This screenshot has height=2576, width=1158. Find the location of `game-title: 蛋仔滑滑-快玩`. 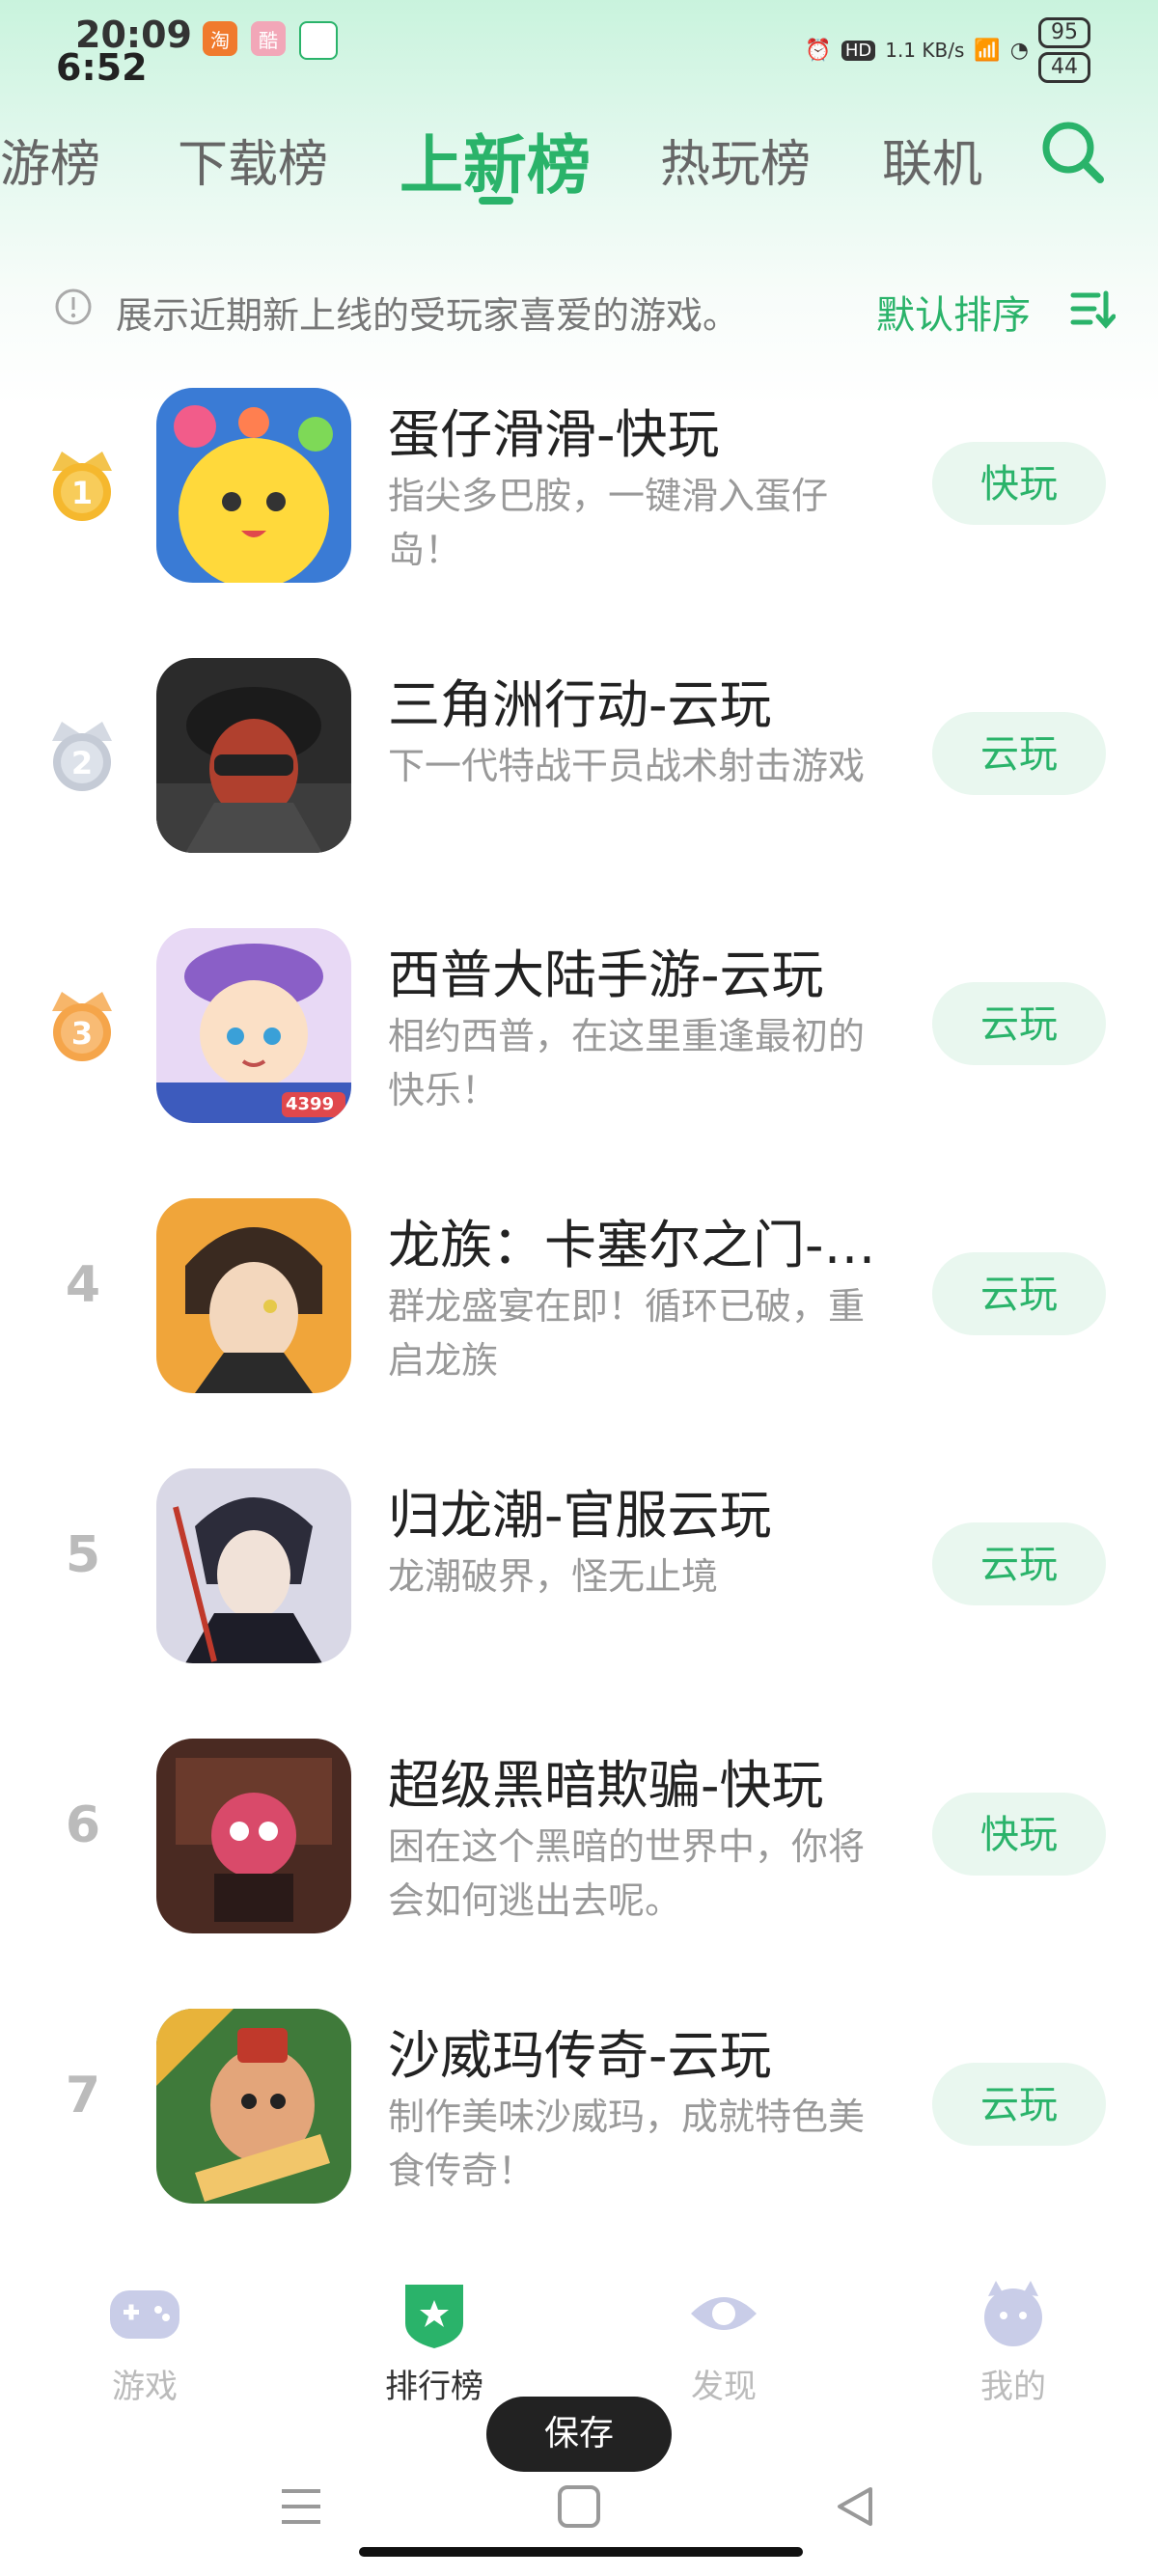

game-title: 蛋仔滑滑-快玩 is located at coordinates (648, 430).